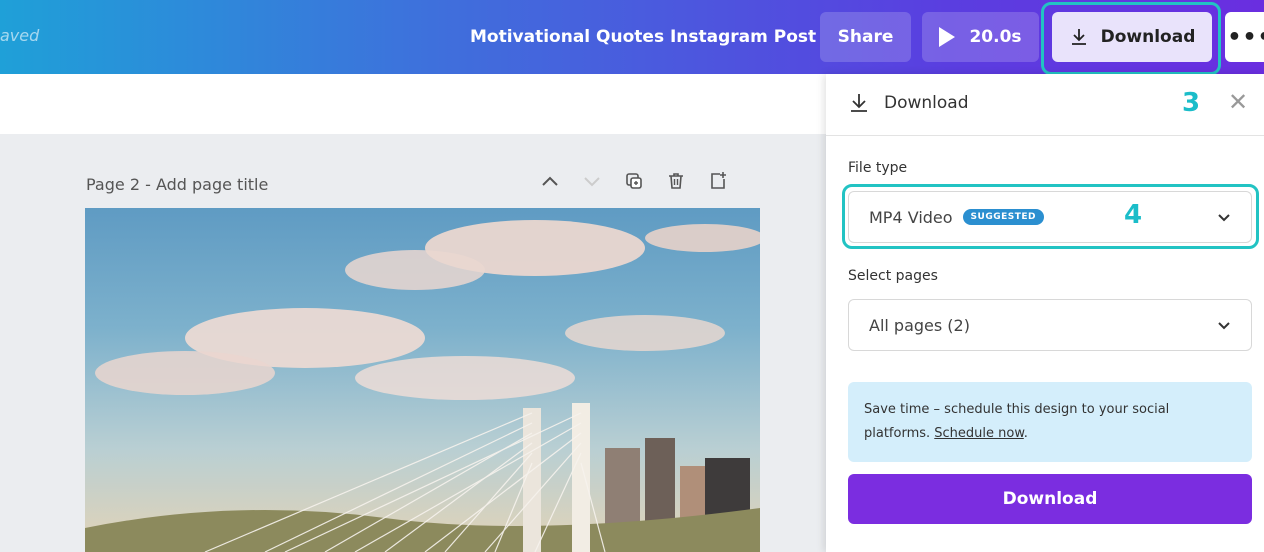  I want to click on close-icon: ✕, so click(1238, 102).